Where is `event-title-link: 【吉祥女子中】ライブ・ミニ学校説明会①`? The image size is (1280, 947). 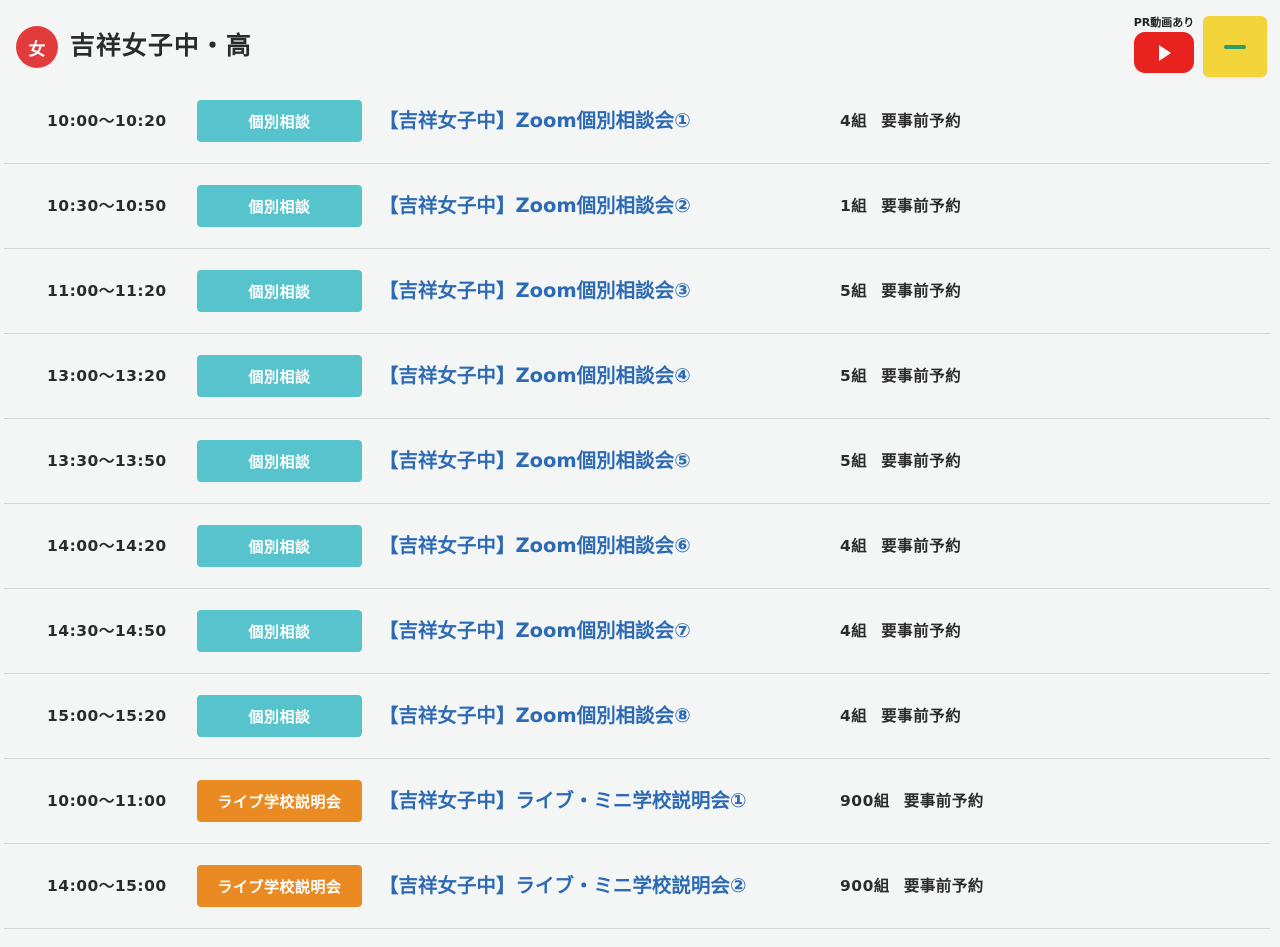 event-title-link: 【吉祥女子中】ライブ・ミニ学校説明会① is located at coordinates (563, 801).